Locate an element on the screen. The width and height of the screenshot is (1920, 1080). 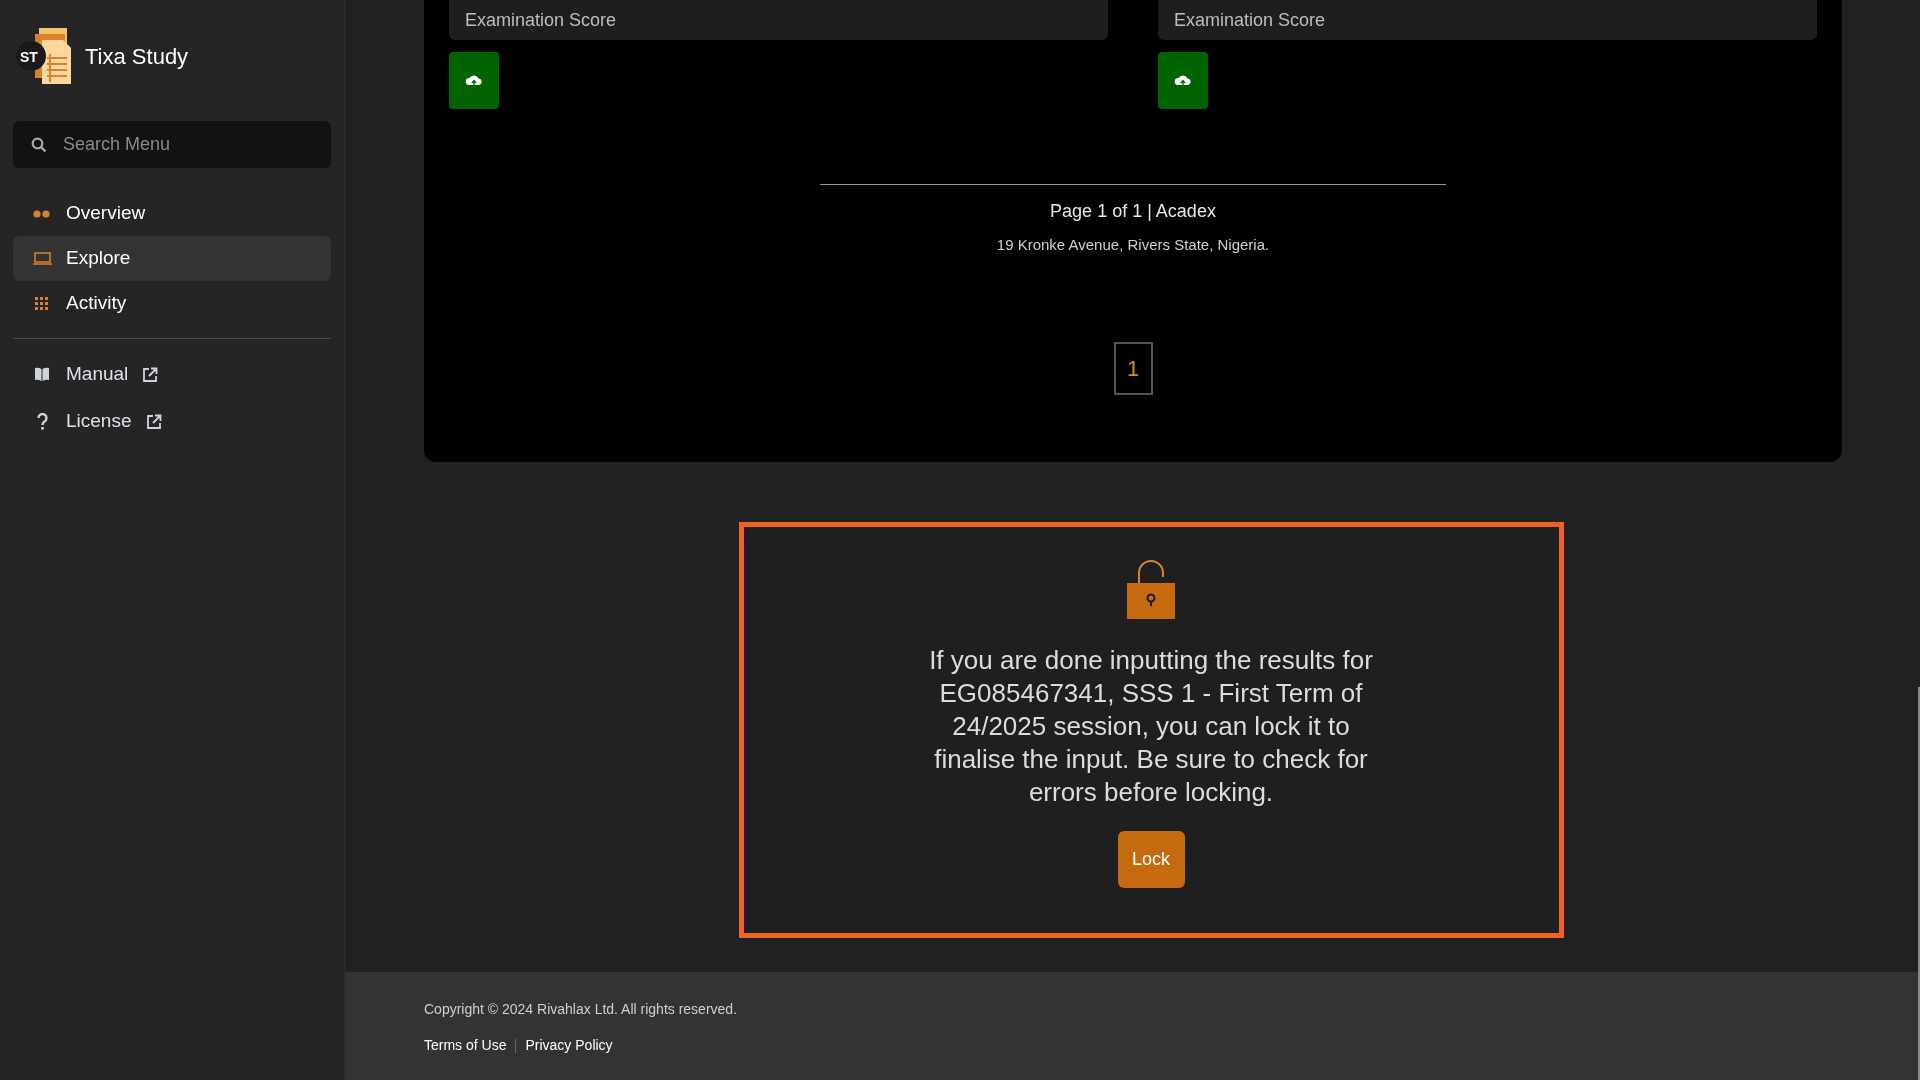
search-icon is located at coordinates (39, 145).